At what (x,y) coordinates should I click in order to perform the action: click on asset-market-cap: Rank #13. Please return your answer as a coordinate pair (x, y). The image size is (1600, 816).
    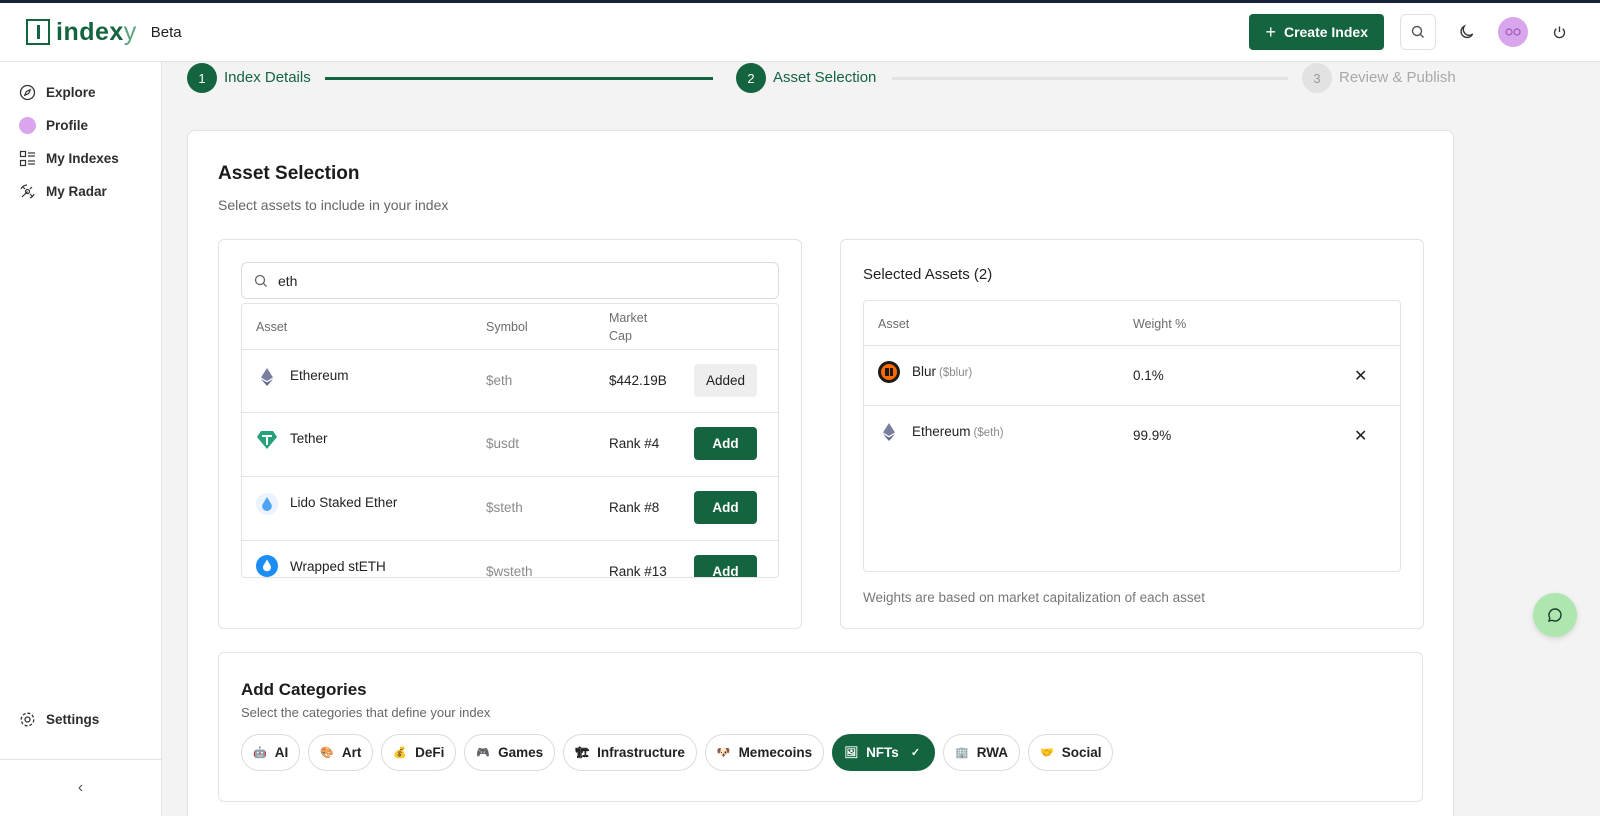
    Looking at the image, I should click on (638, 571).